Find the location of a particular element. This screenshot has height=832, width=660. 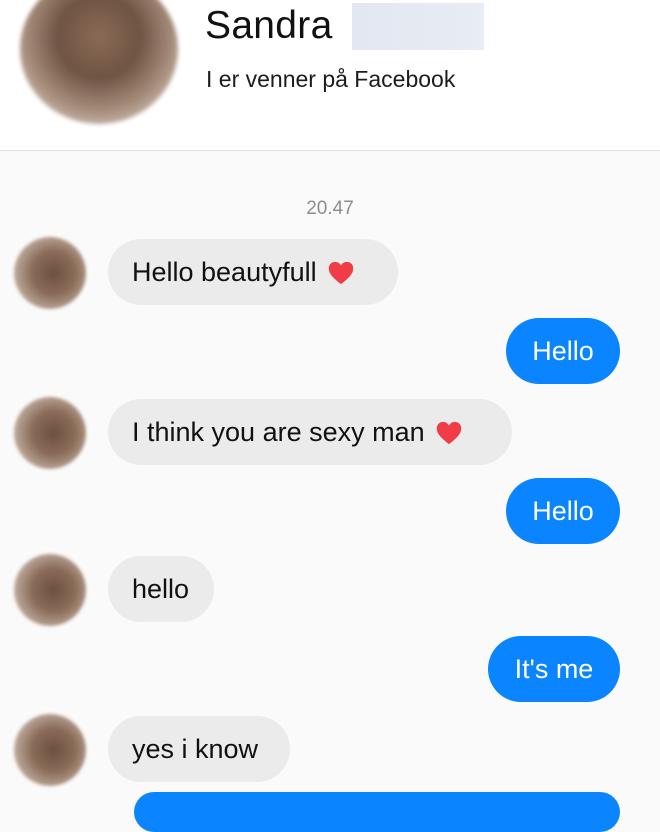

contact-name: Sandra is located at coordinates (269, 26).